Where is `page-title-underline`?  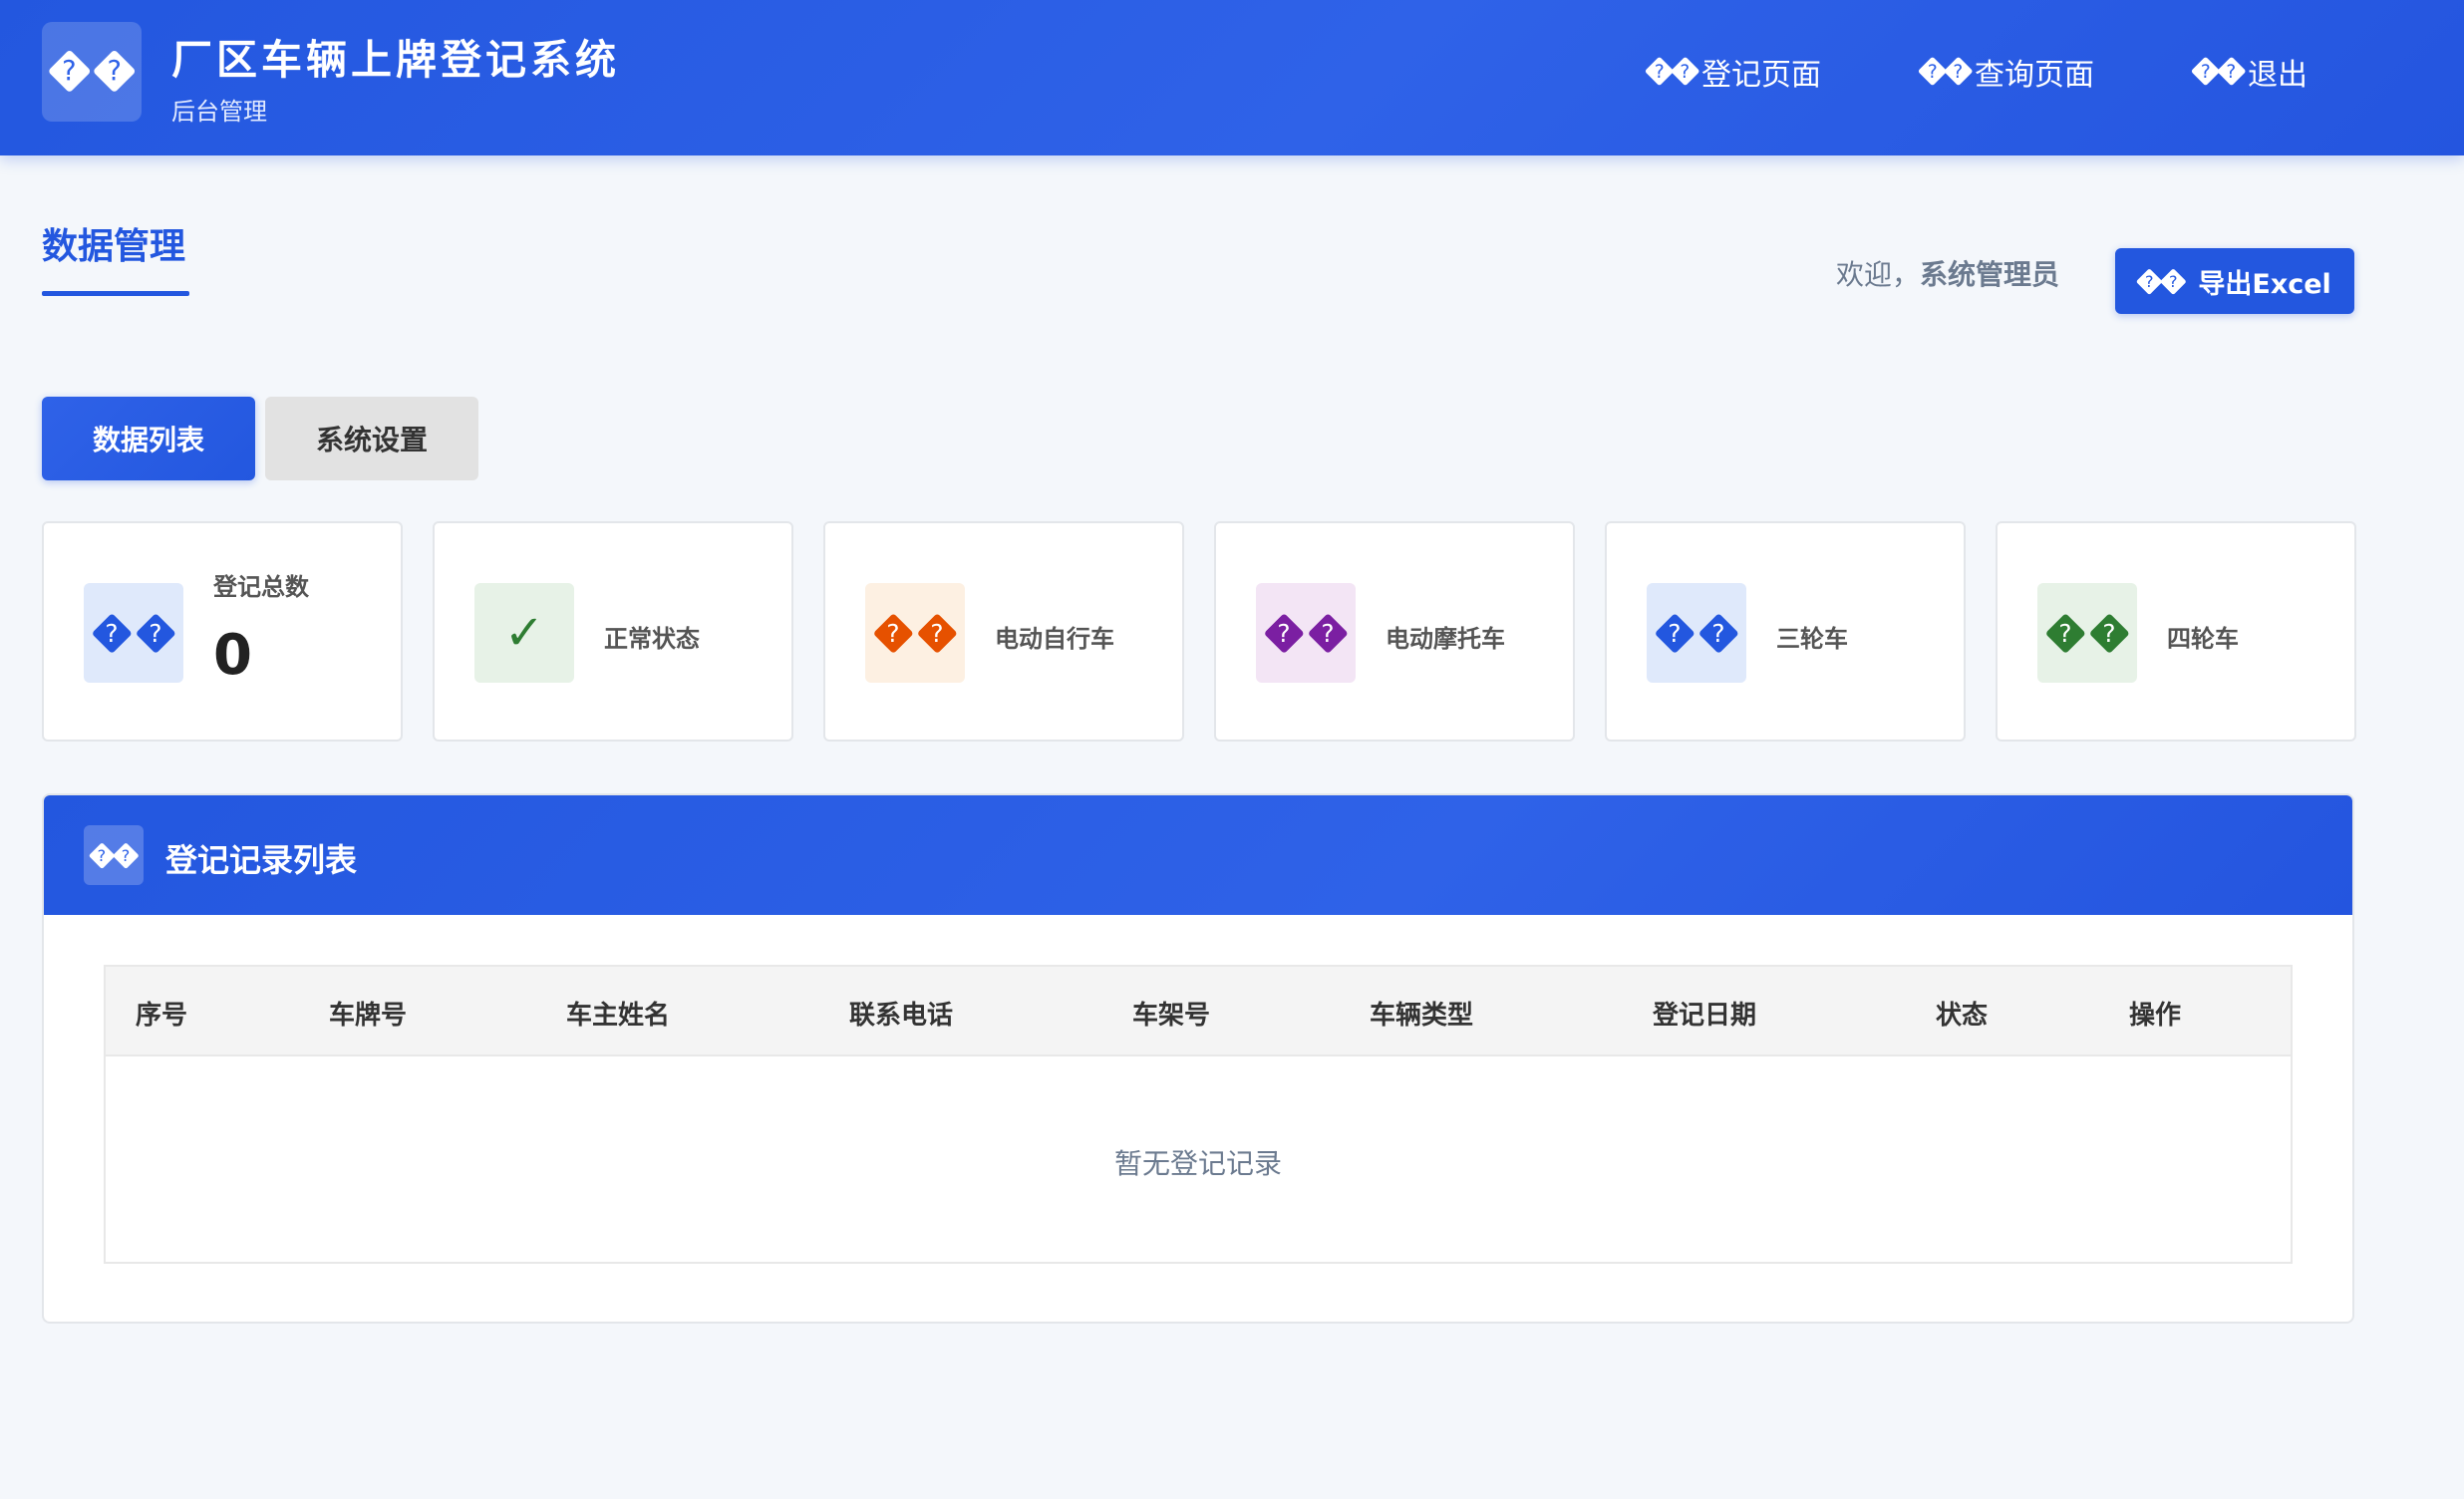
page-title-underline is located at coordinates (115, 293).